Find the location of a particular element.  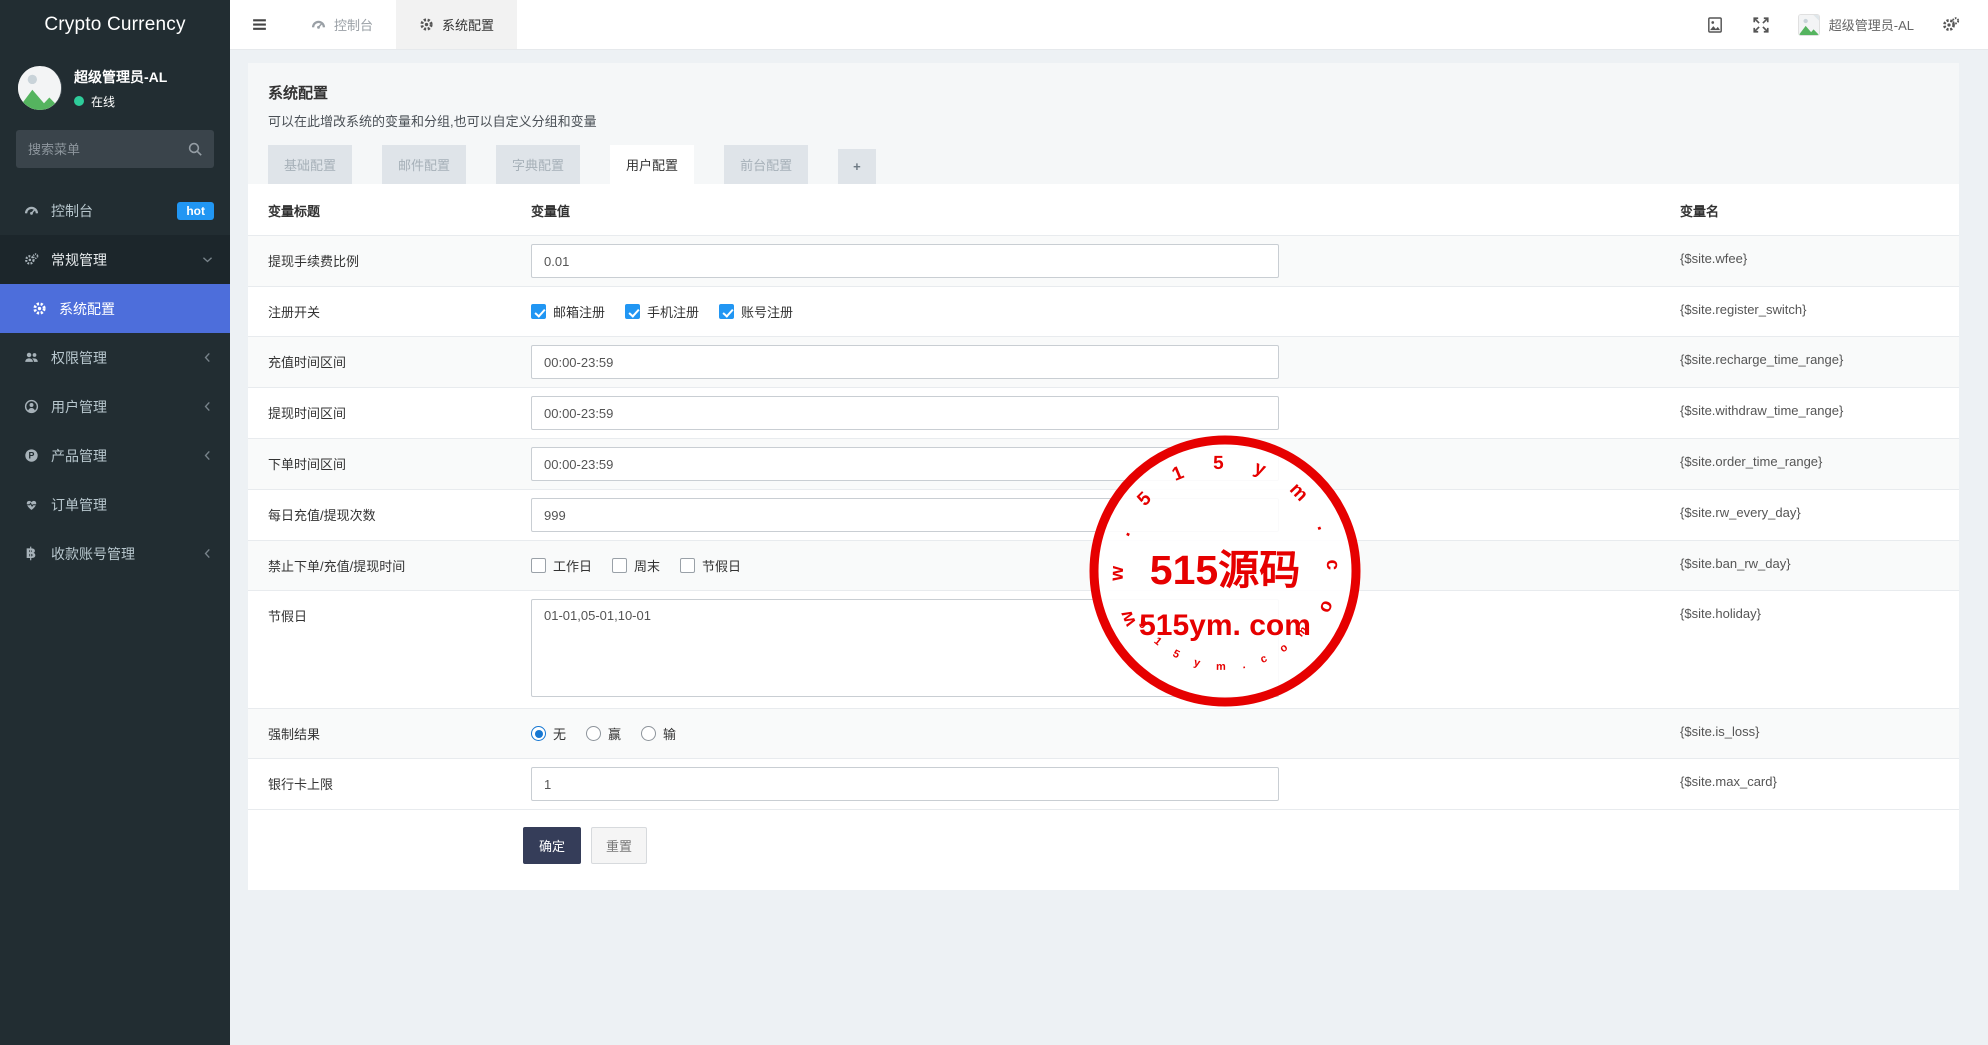

hamburger-menu-icon is located at coordinates (259, 24).